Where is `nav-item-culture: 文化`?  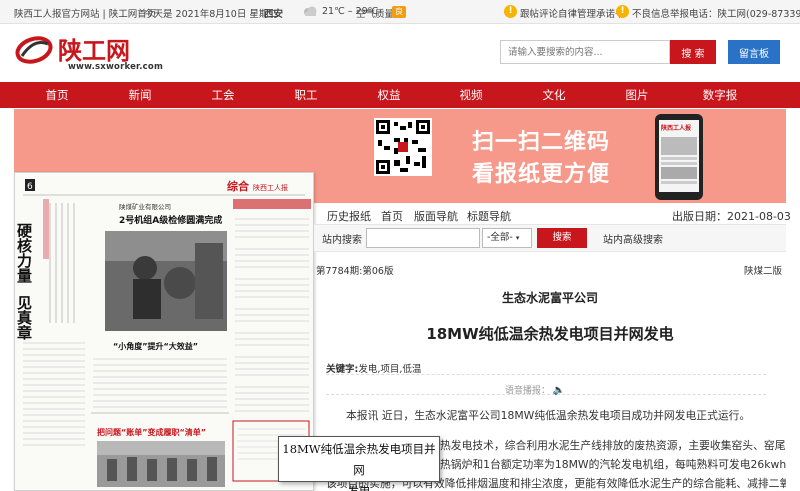 nav-item-culture: 文化 is located at coordinates (554, 95).